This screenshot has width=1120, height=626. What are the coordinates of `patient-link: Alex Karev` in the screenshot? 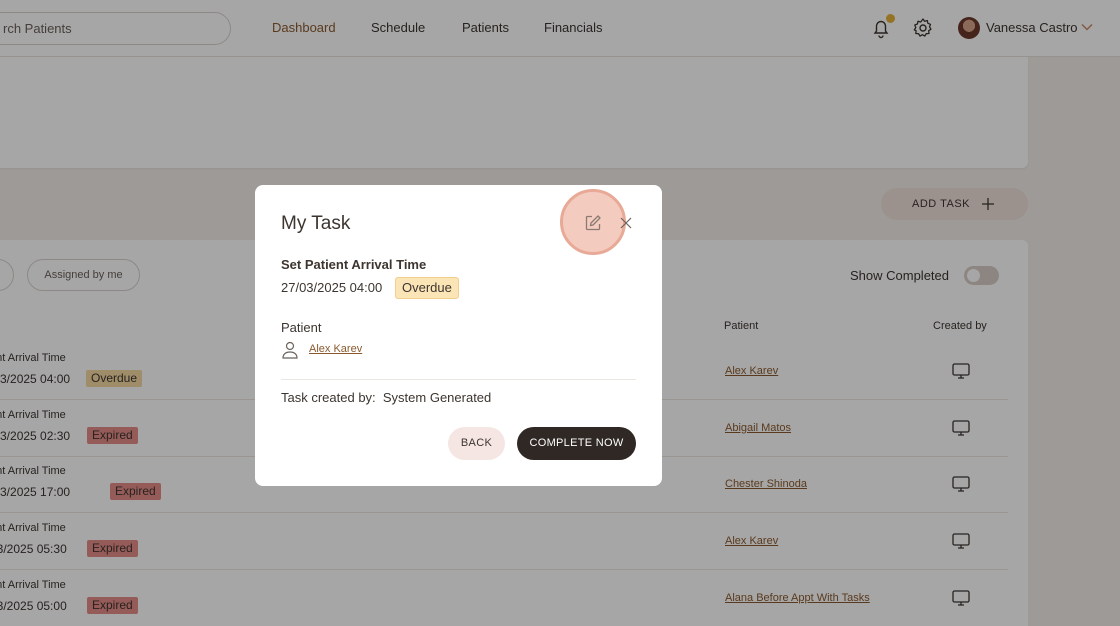 It's located at (335, 349).